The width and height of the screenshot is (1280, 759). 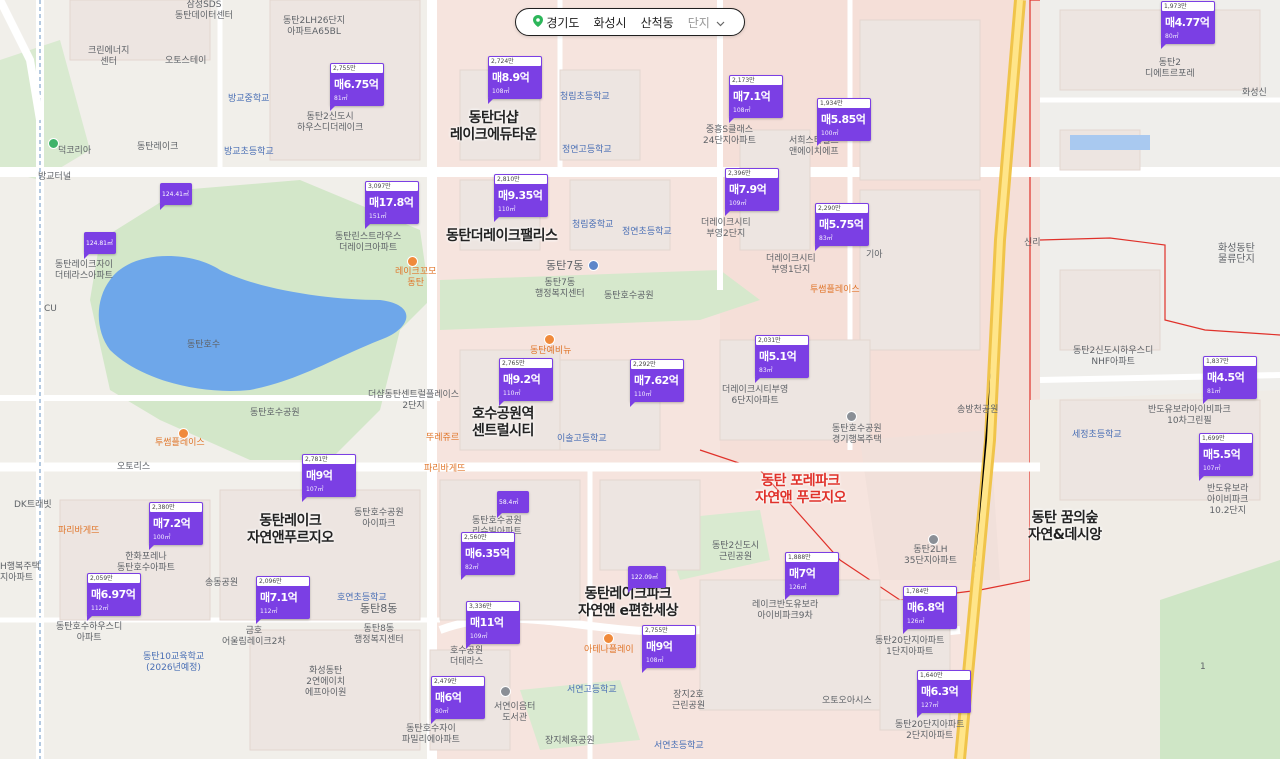 What do you see at coordinates (1203, 667) in the screenshot?
I see `label-num1: 1` at bounding box center [1203, 667].